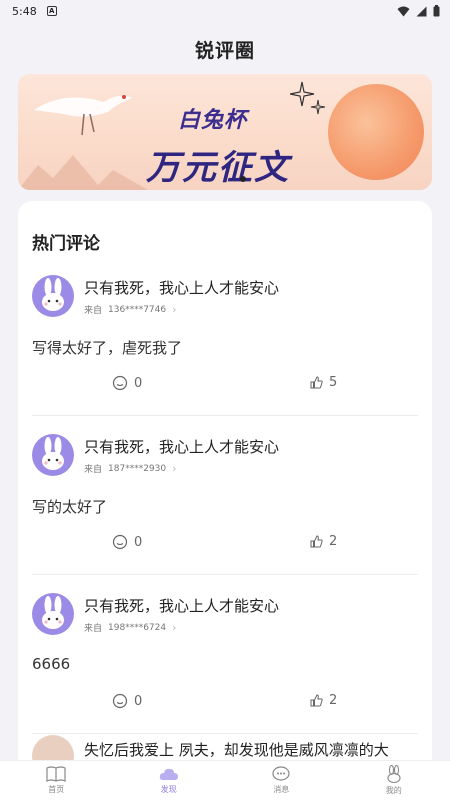 This screenshot has height=800, width=450. I want to click on comment-user: 198****6724, so click(137, 627).